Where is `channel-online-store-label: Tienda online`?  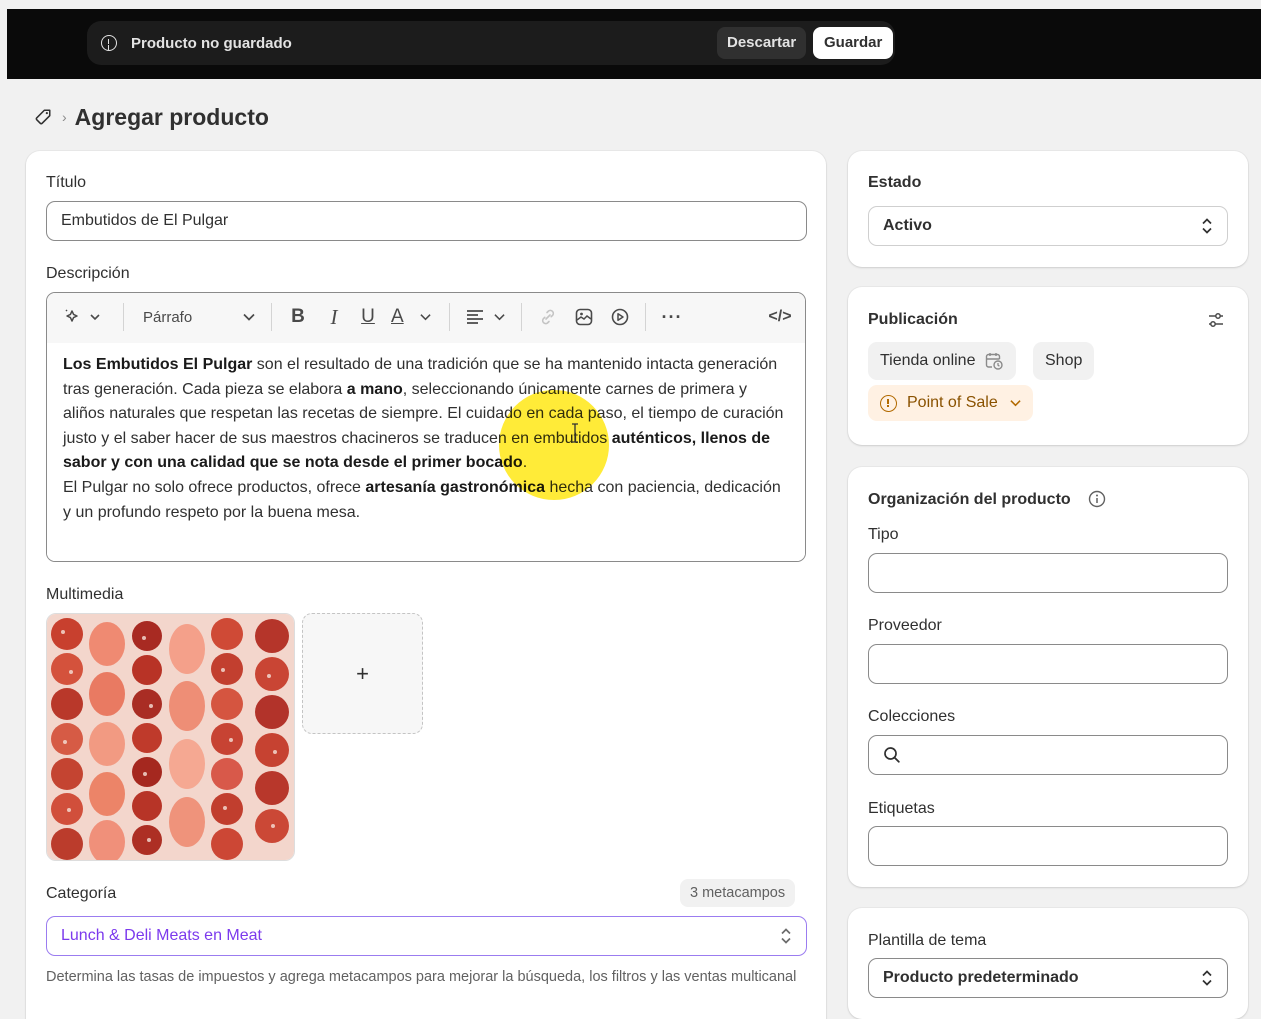
channel-online-store-label: Tienda online is located at coordinates (928, 360).